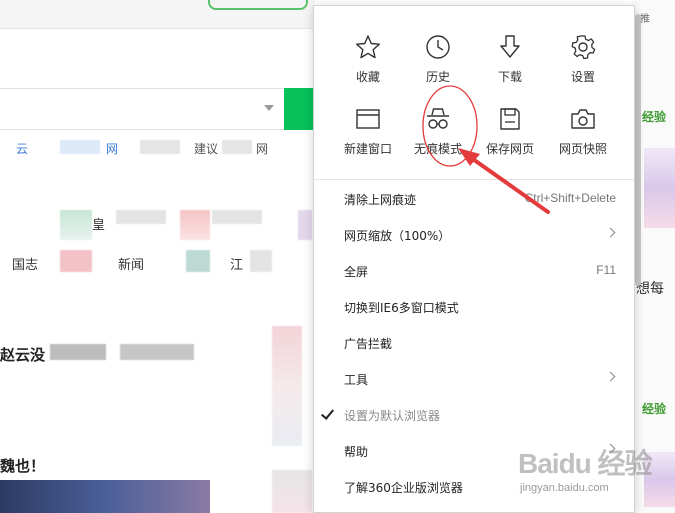 The height and width of the screenshot is (513, 675). I want to click on menu-item-label: 设置为默认浏览器, so click(392, 416).